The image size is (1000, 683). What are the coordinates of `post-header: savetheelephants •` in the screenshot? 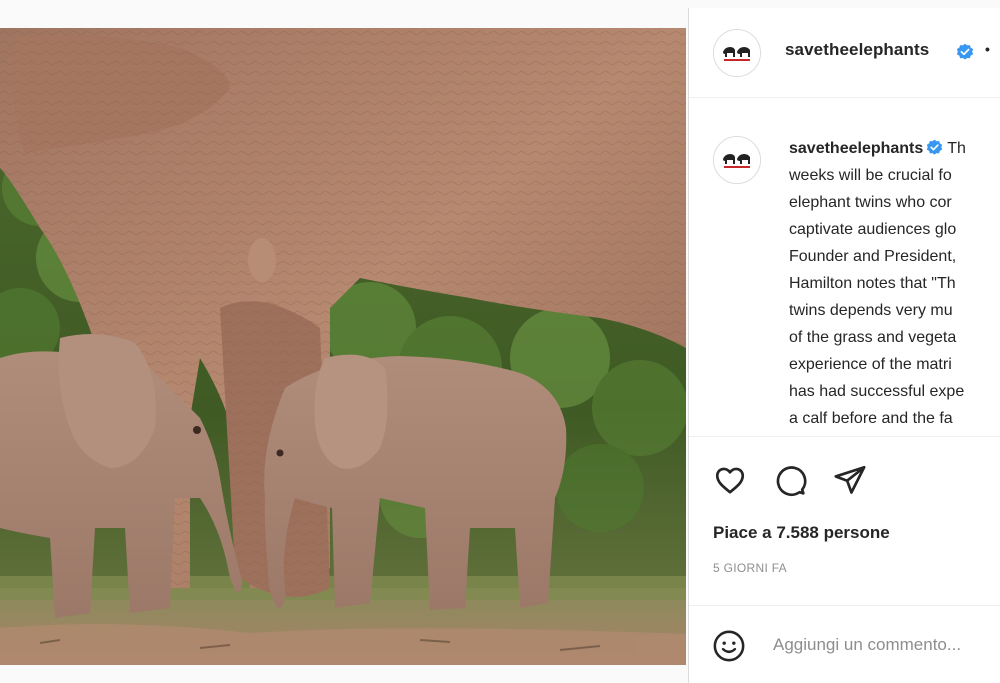 It's located at (844, 53).